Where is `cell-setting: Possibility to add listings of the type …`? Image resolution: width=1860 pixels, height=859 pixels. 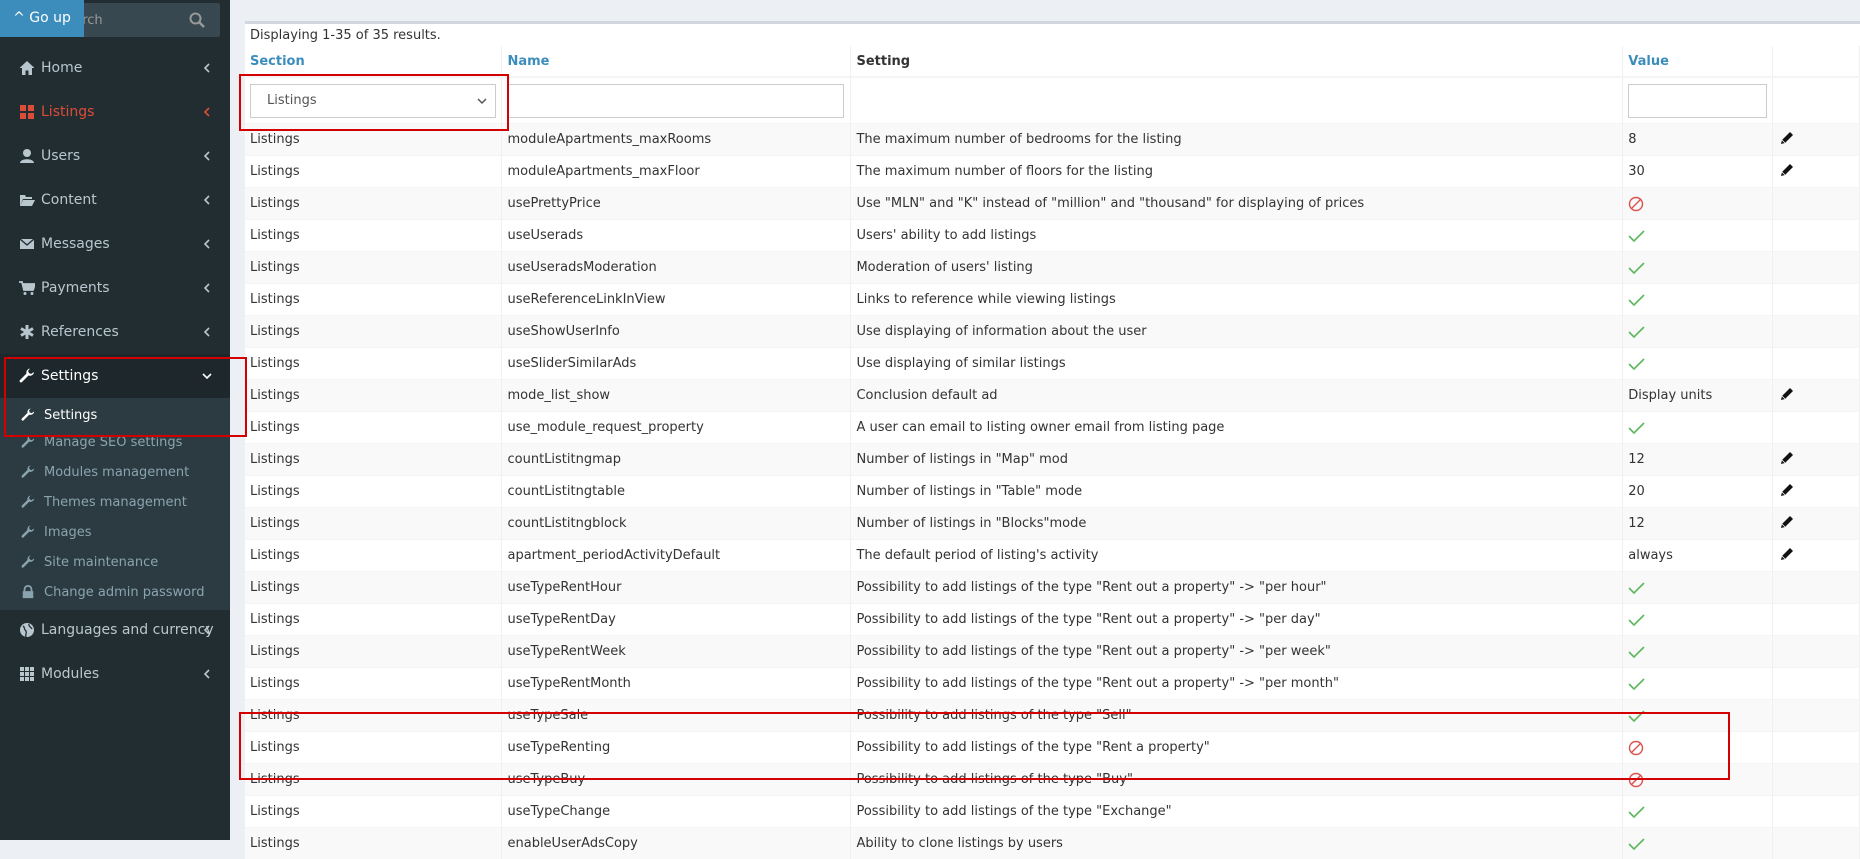
cell-setting: Possibility to add listings of the type … is located at coordinates (1237, 588).